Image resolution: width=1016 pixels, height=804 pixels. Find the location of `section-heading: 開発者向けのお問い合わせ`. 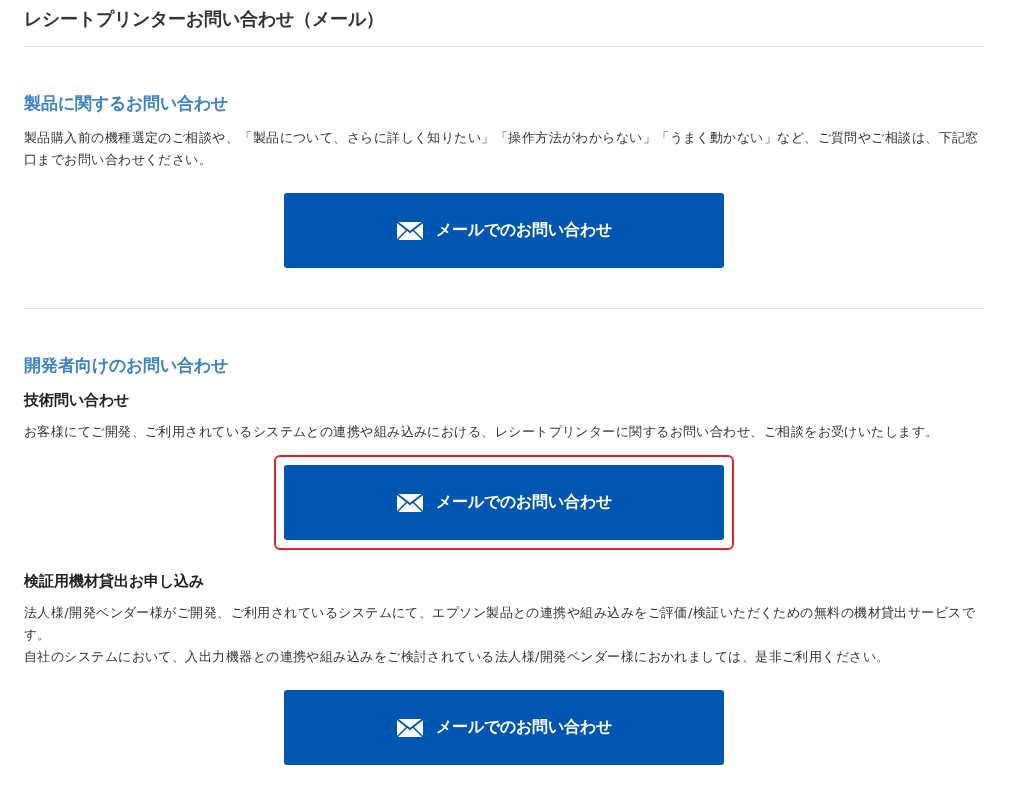

section-heading: 開発者向けのお問い合わせ is located at coordinates (126, 365).